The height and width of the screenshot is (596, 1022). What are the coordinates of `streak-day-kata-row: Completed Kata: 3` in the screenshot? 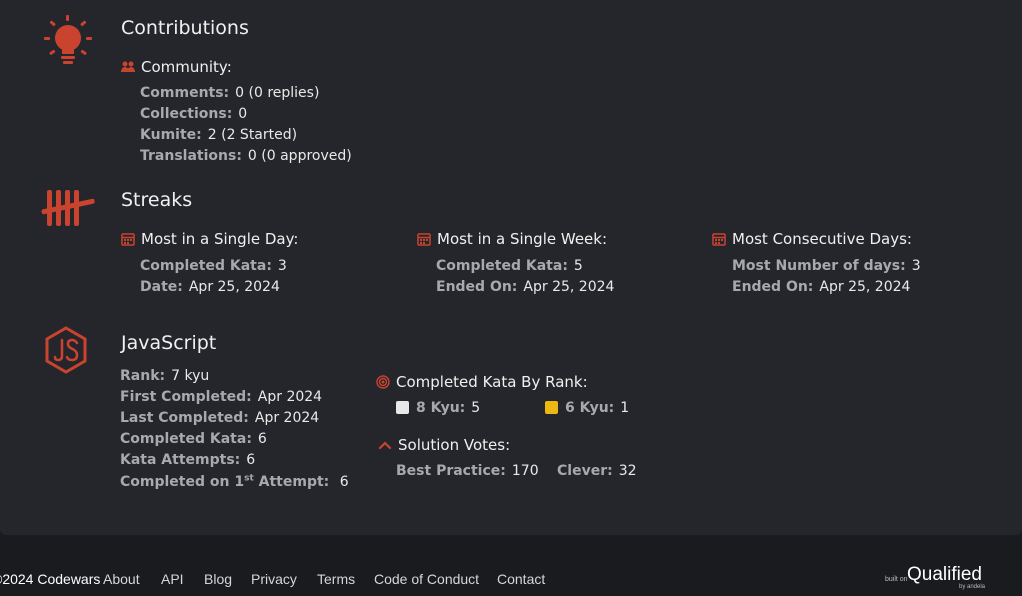 It's located at (213, 266).